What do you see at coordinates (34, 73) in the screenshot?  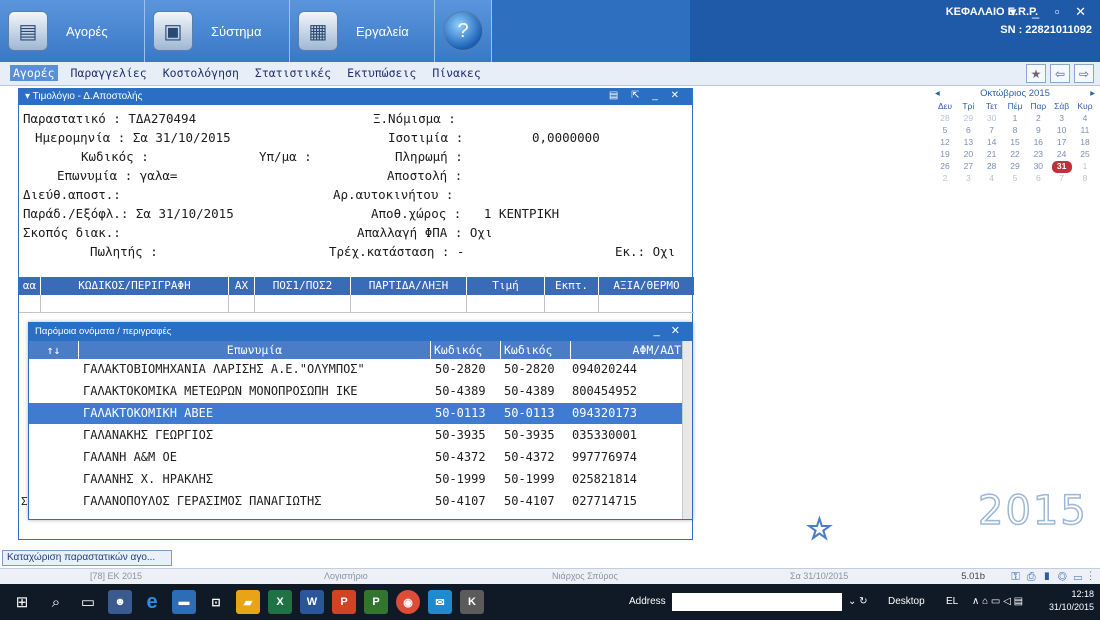 I see `menu-purchases: Αγορές` at bounding box center [34, 73].